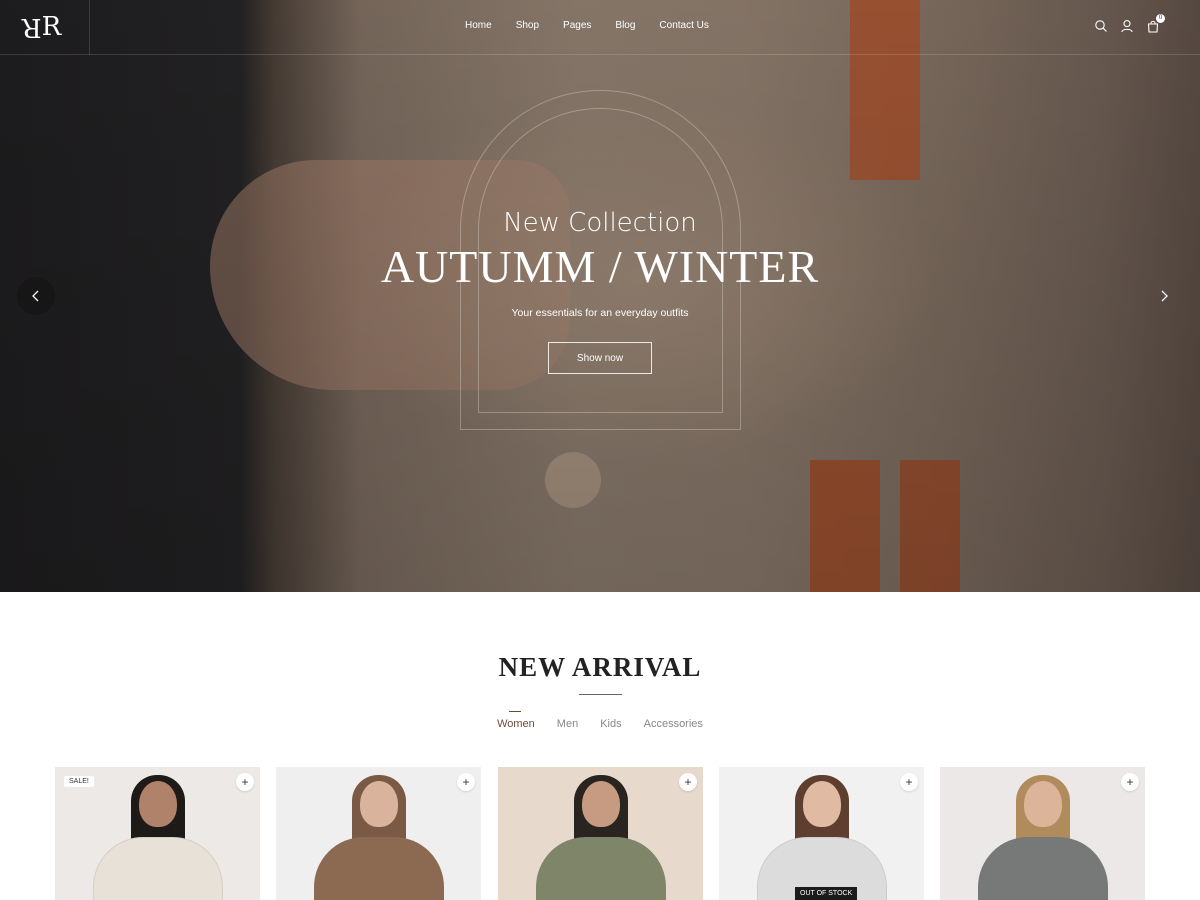  Describe the element at coordinates (600, 694) in the screenshot. I see `section-divider` at that location.